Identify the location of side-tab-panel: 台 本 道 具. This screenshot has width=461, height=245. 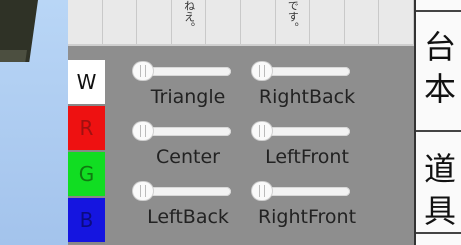
(437, 122).